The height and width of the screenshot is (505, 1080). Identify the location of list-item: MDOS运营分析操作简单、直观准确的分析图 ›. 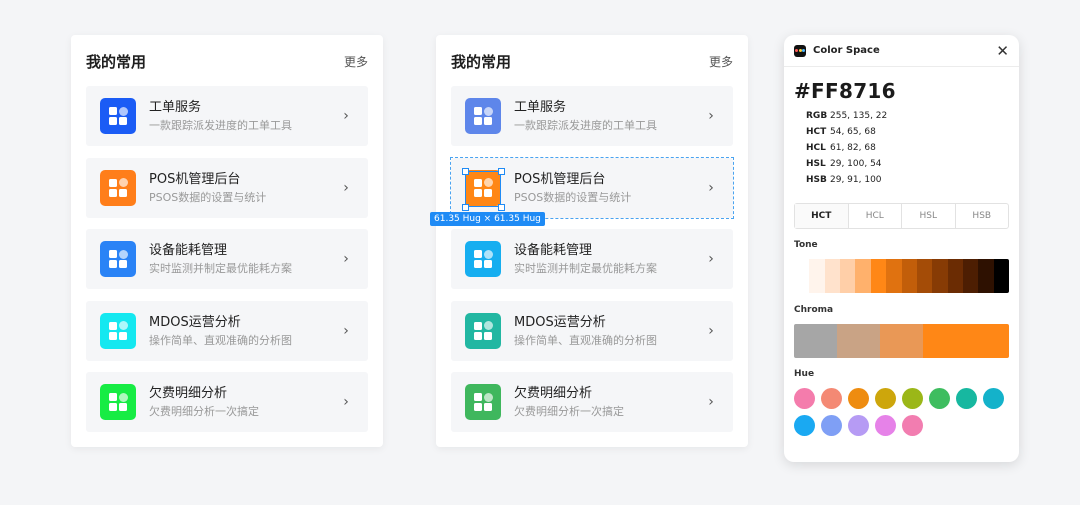
(592, 330).